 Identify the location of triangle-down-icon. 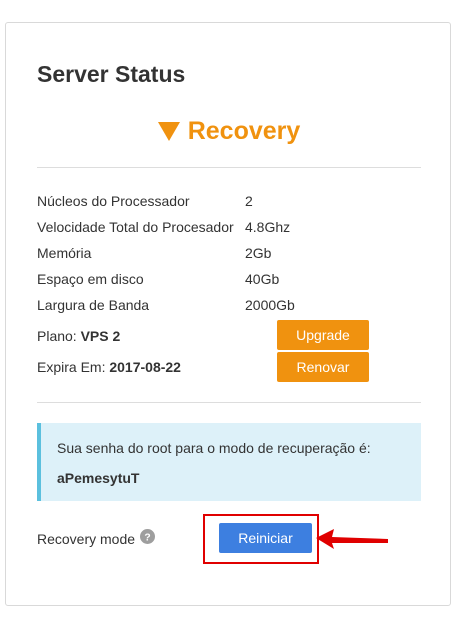
(168, 131).